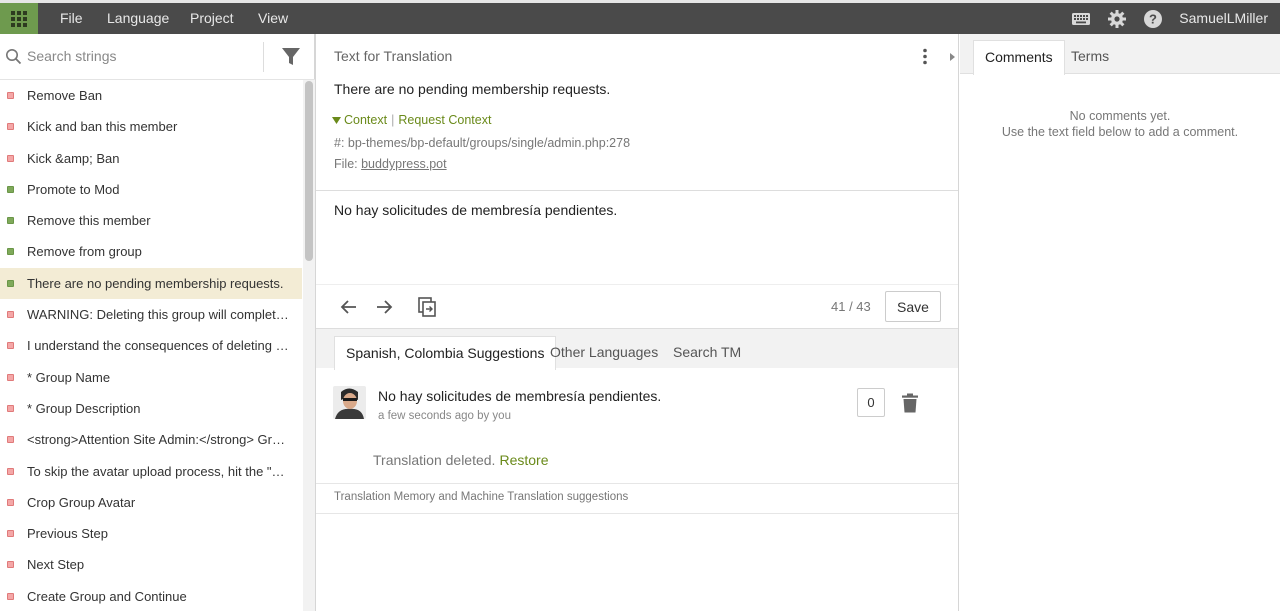  Describe the element at coordinates (434, 460) in the screenshot. I see `deleted-text: Translation deleted.` at that location.